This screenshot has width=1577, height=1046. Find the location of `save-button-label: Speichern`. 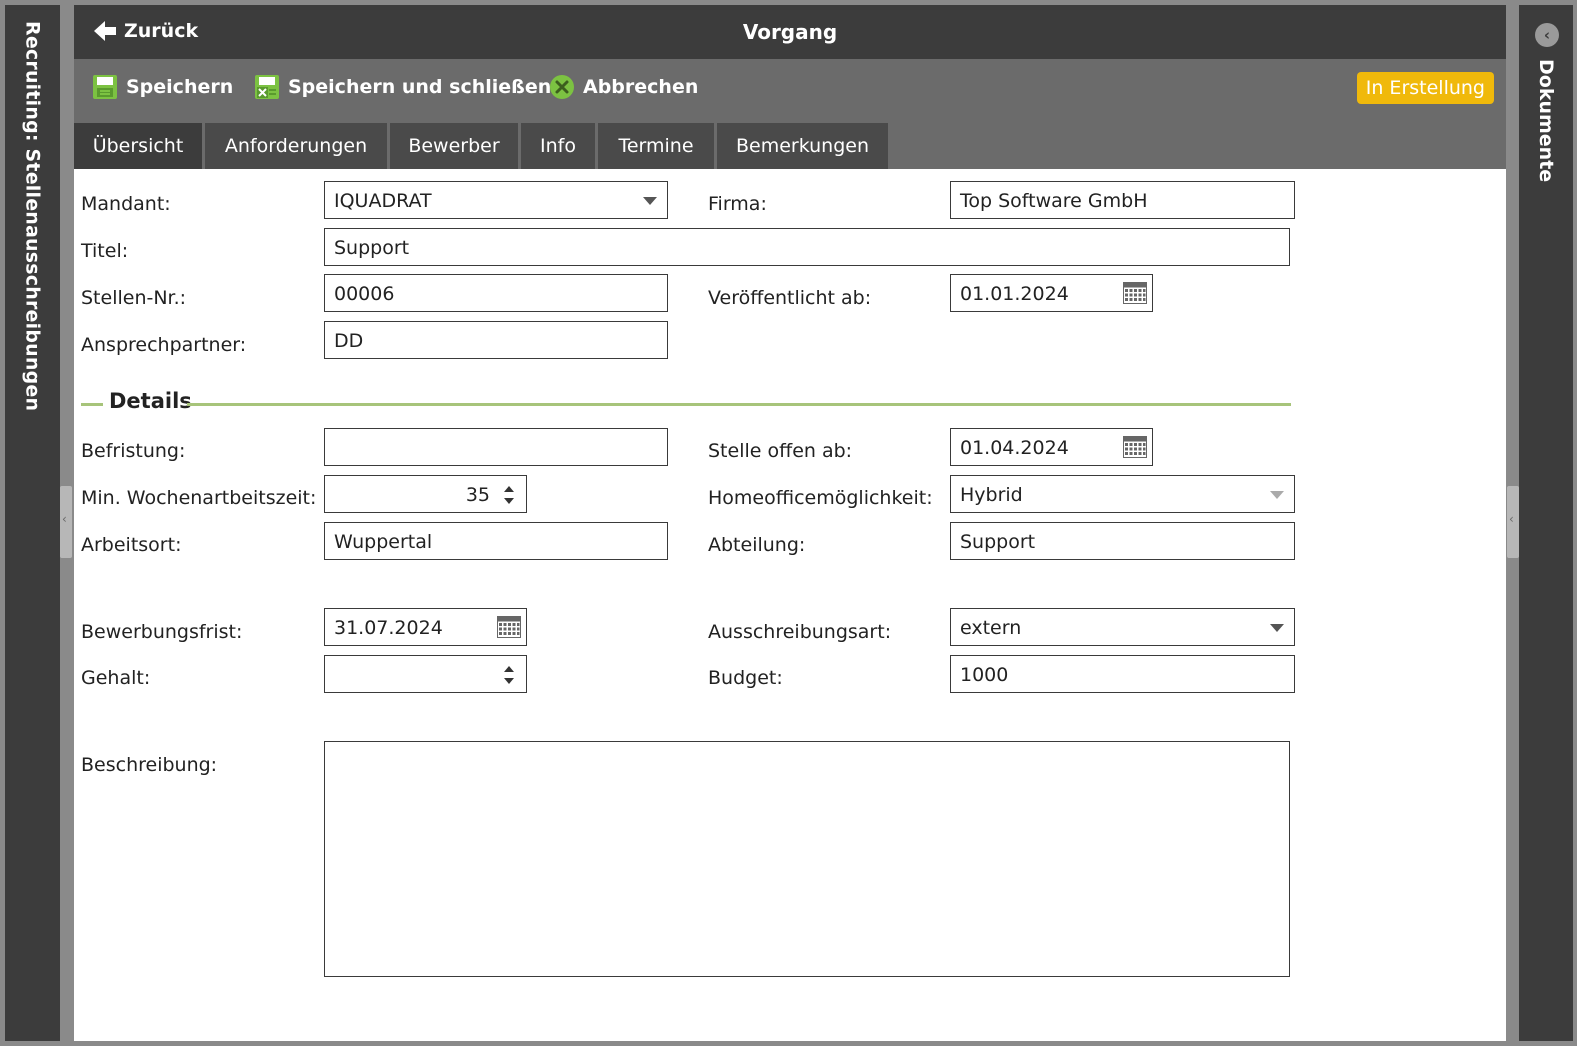

save-button-label: Speichern is located at coordinates (180, 87).